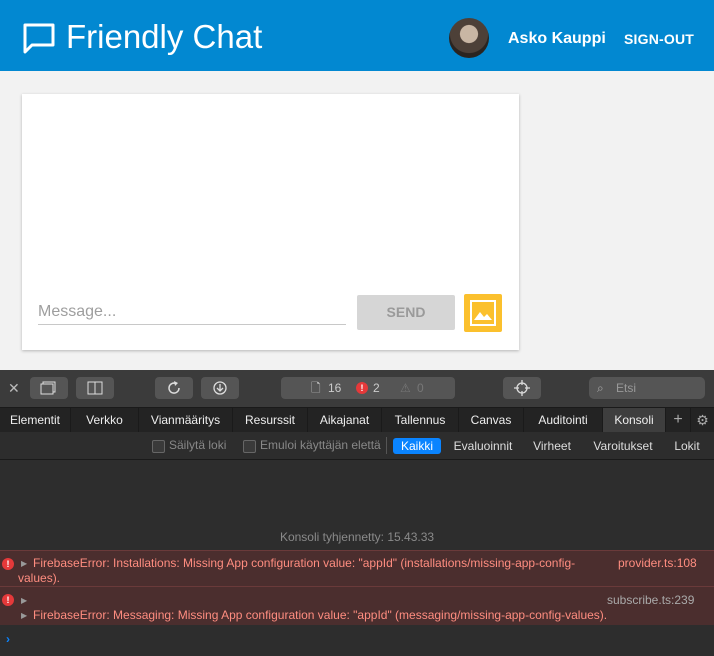 The image size is (714, 656). Describe the element at coordinates (35, 420) in the screenshot. I see `tab-elementit: Elementit` at that location.